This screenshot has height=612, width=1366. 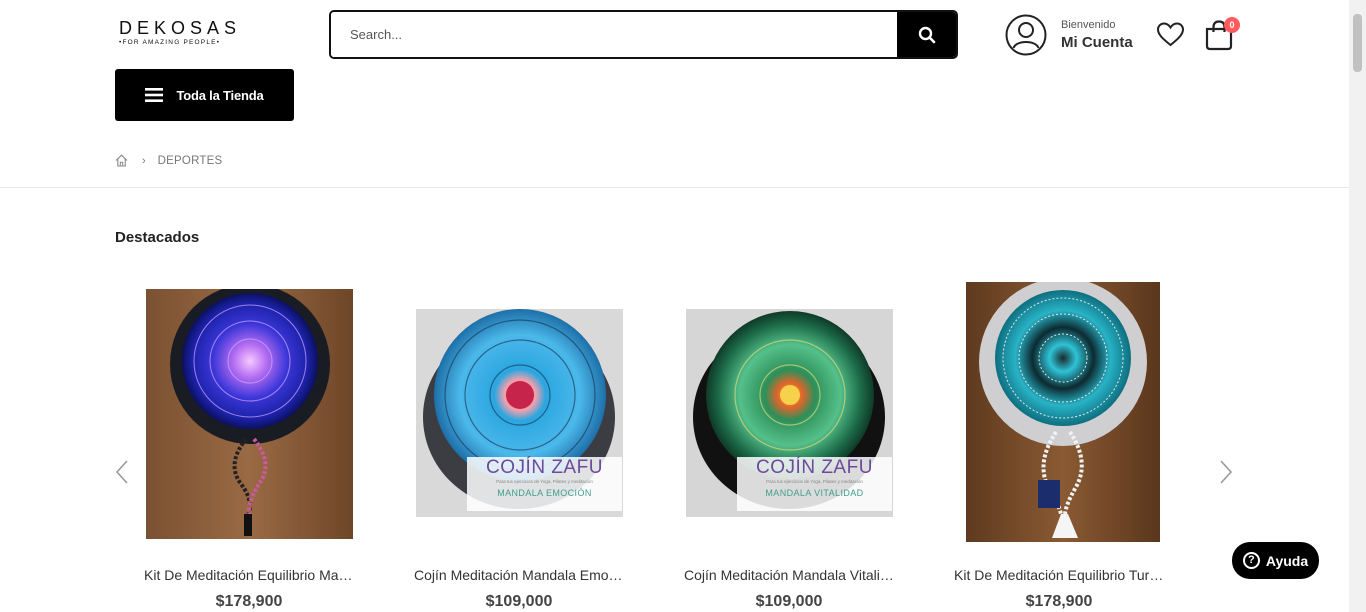 What do you see at coordinates (180, 28) in the screenshot?
I see `brand-name: DEKOSAS` at bounding box center [180, 28].